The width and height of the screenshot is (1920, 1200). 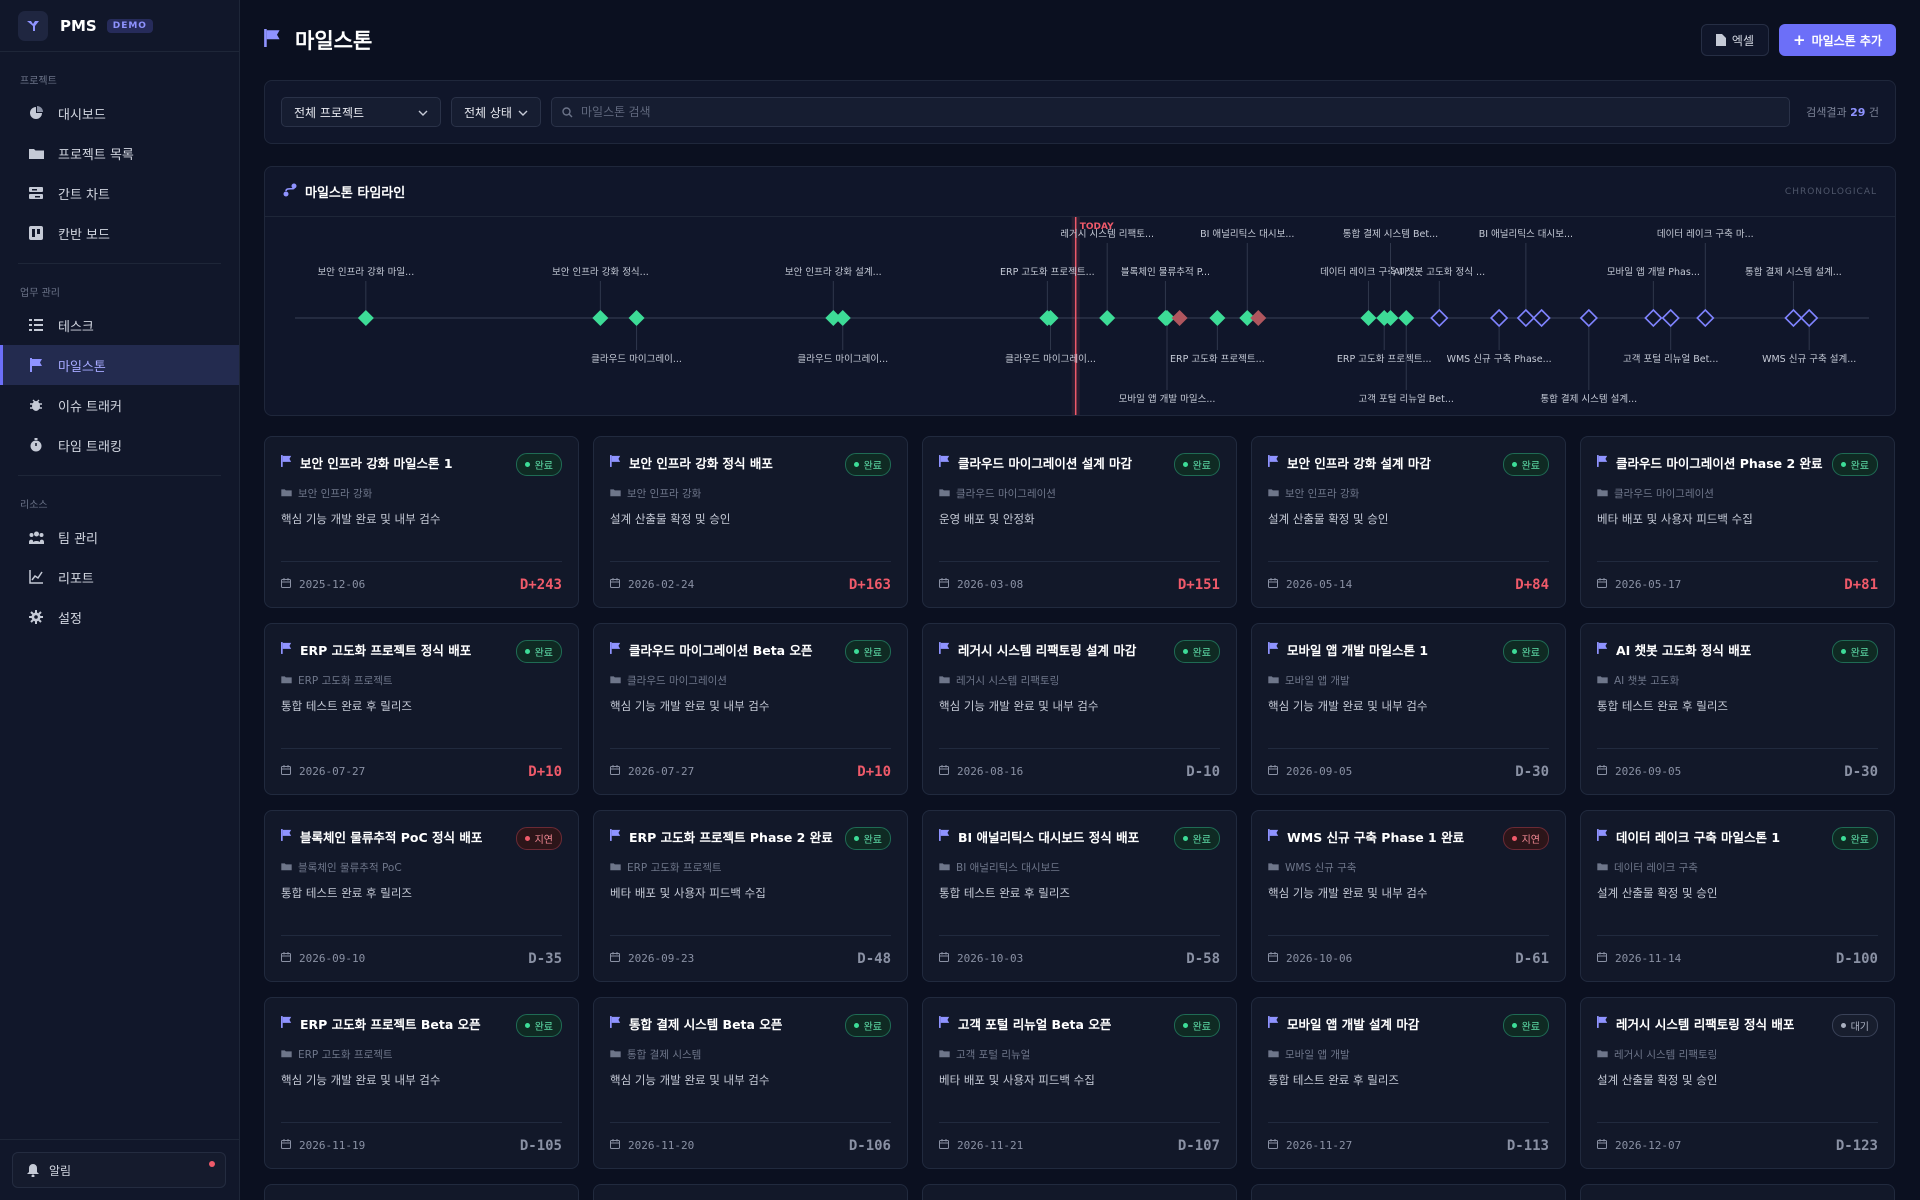 I want to click on milestone-date-text: 2026-11-27, so click(x=1319, y=1145).